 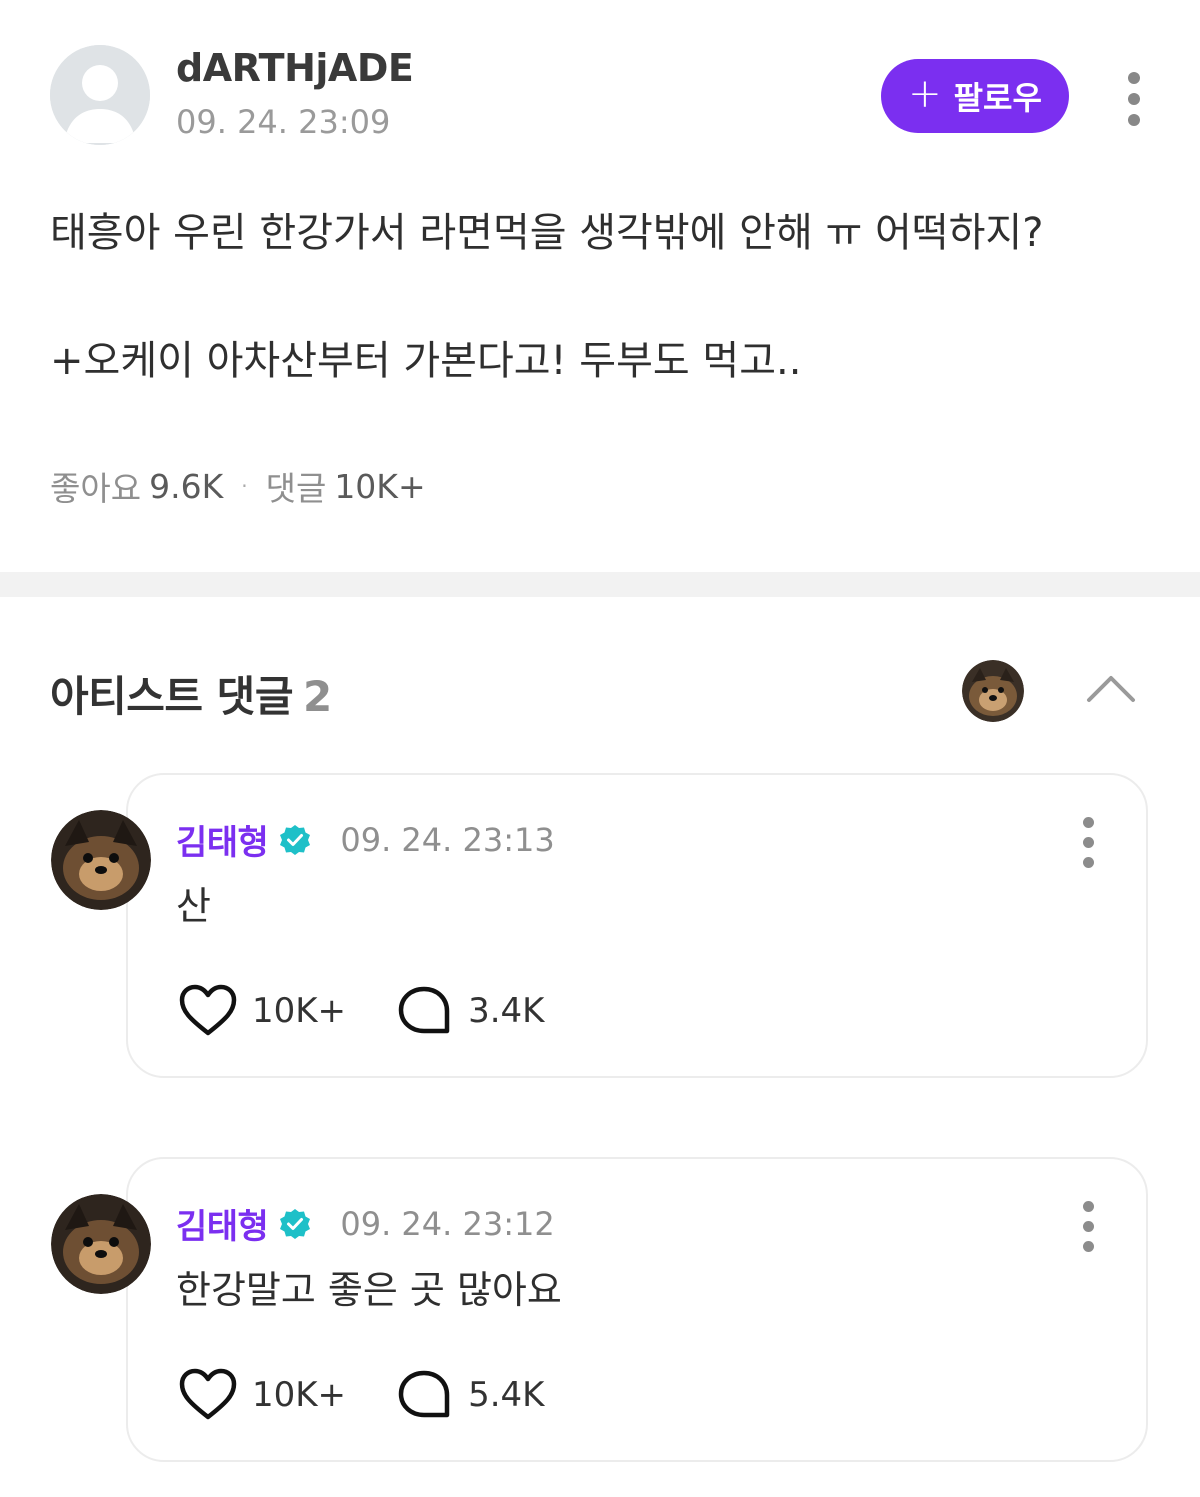 What do you see at coordinates (506, 1395) in the screenshot?
I see `reply-count: 5.4K` at bounding box center [506, 1395].